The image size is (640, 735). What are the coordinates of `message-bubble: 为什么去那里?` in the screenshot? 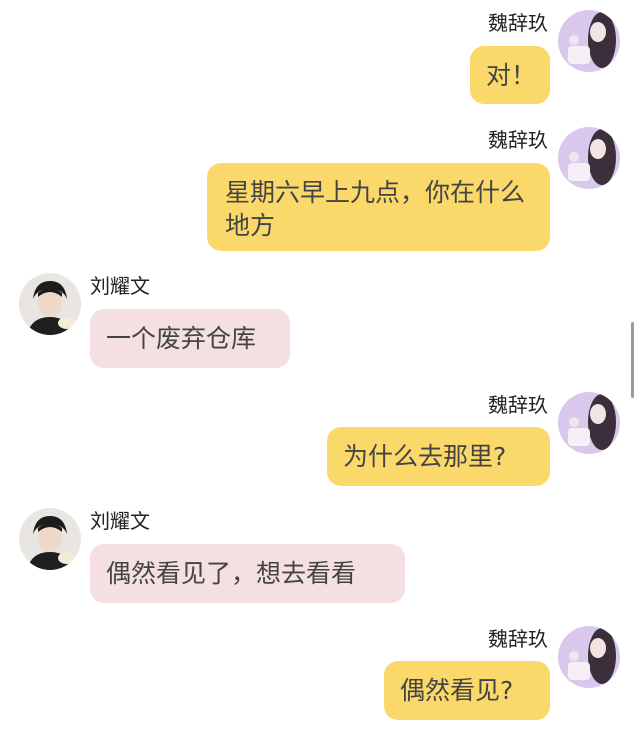 It's located at (438, 456).